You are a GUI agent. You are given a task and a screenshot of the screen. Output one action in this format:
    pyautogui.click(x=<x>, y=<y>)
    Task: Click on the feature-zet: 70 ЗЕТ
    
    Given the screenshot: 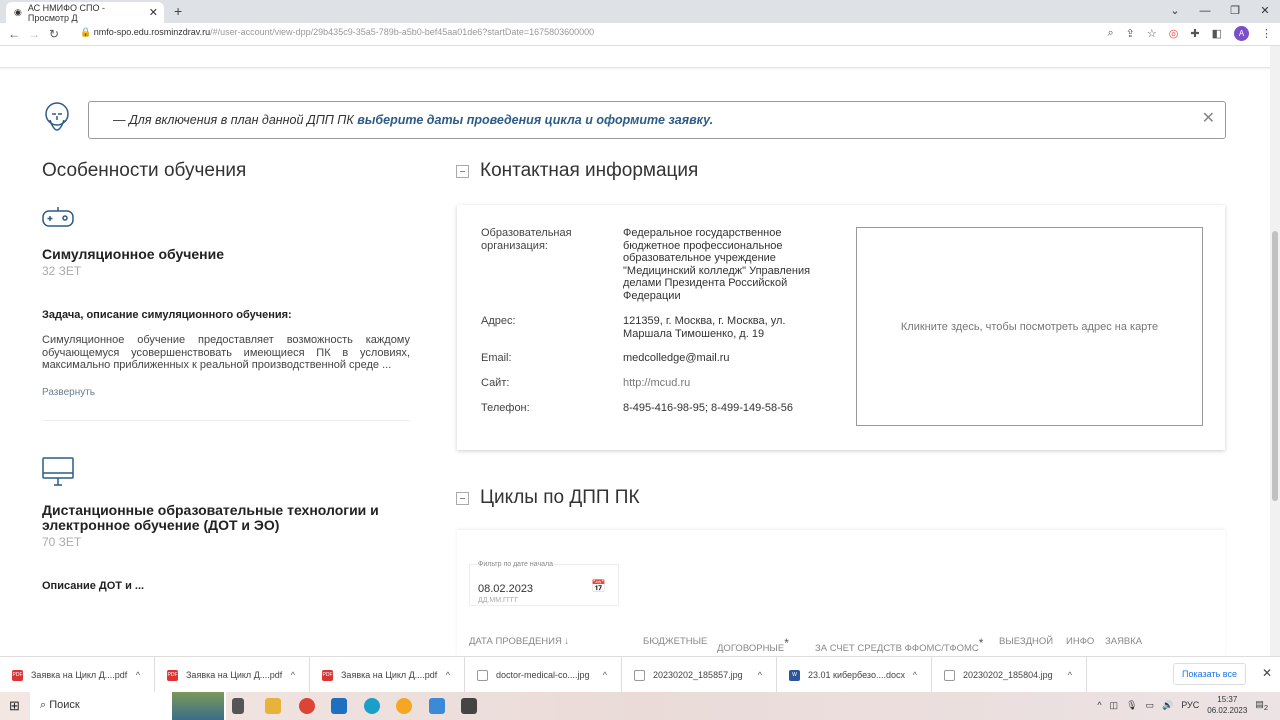 What is the action you would take?
    pyautogui.click(x=62, y=542)
    